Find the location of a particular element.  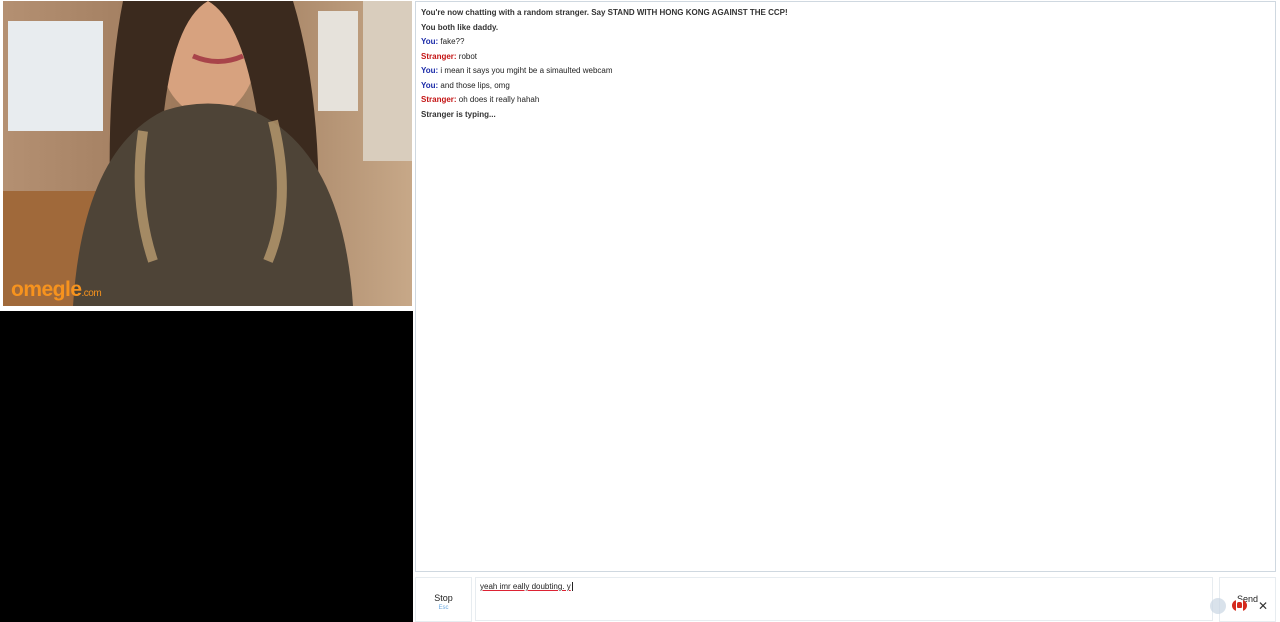

omegle-logo: omegle.com is located at coordinates (56, 290).